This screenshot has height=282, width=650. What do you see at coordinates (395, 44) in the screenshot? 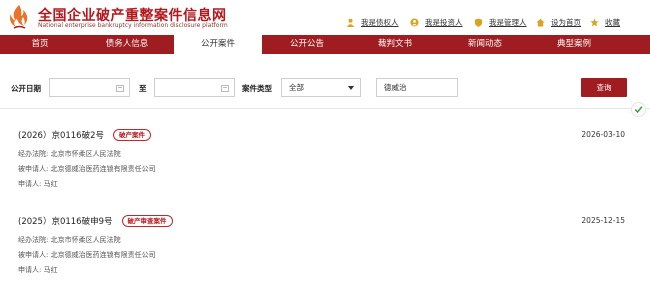
I see `nav-judgments: 裁判文书` at bounding box center [395, 44].